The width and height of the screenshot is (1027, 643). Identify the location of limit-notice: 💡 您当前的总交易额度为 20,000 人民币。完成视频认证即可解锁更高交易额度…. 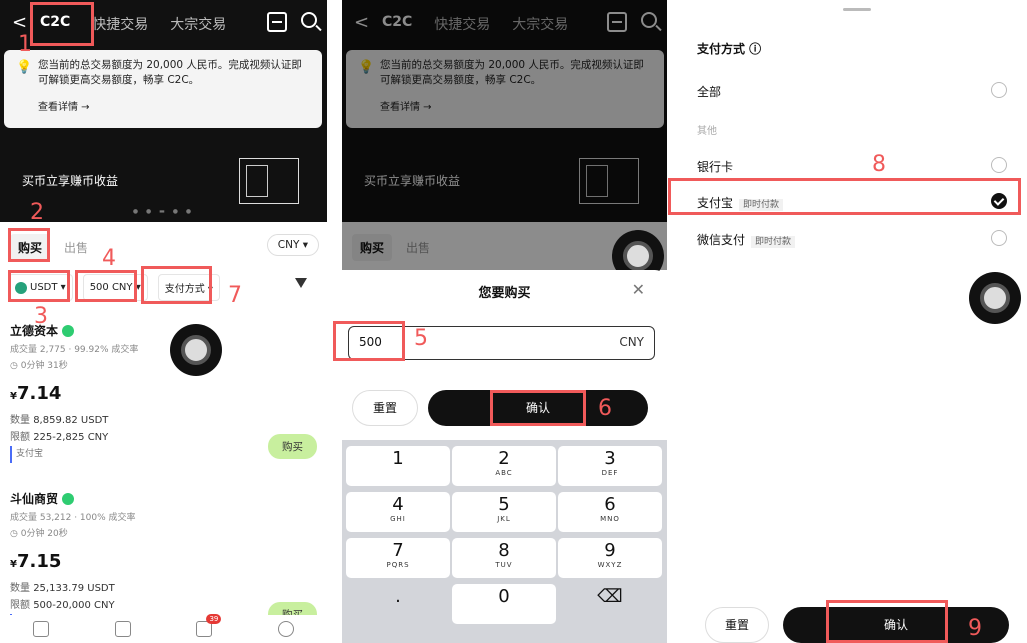
(163, 89).